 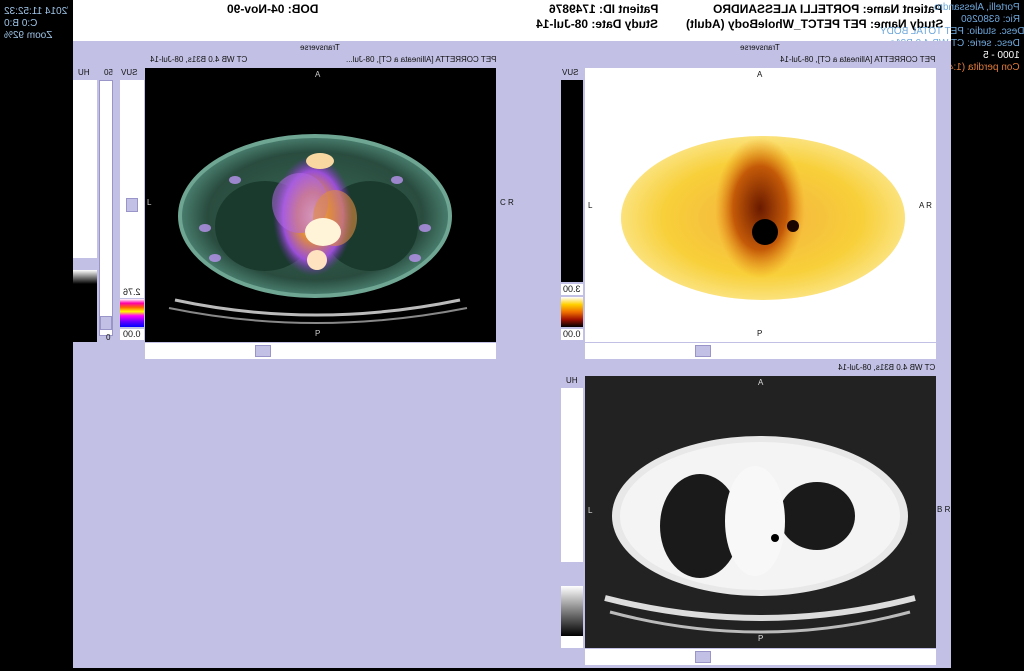 What do you see at coordinates (263, 351) in the screenshot?
I see `fused-scroll-thumb` at bounding box center [263, 351].